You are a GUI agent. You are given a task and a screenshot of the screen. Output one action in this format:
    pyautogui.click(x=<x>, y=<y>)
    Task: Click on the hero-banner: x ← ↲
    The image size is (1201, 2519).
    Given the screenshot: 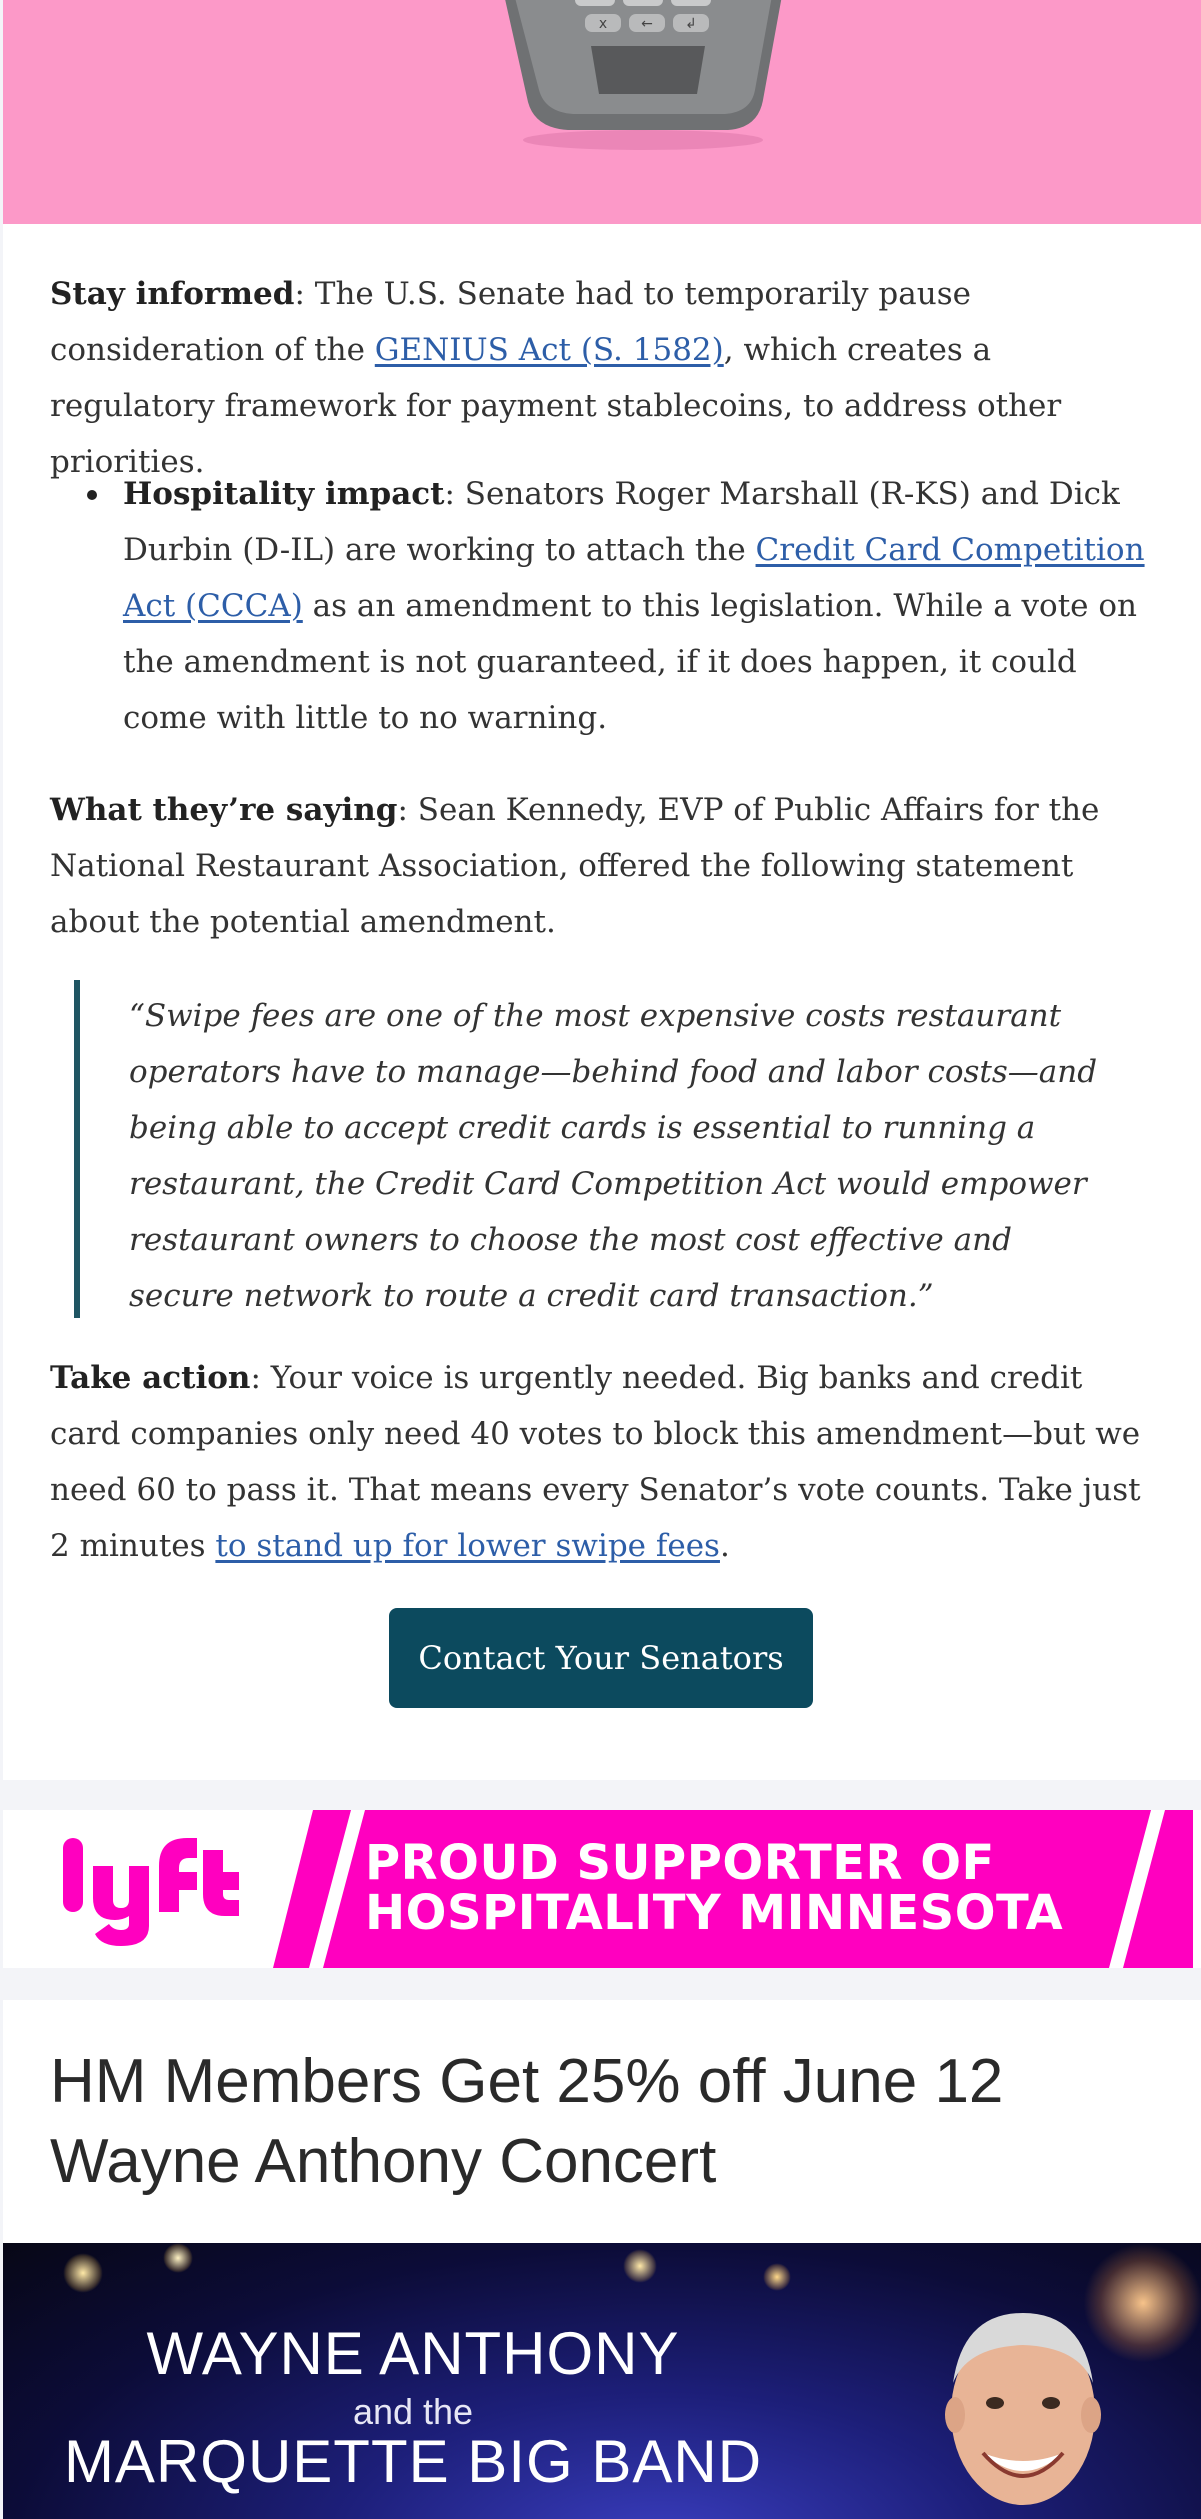 What is the action you would take?
    pyautogui.click(x=602, y=112)
    